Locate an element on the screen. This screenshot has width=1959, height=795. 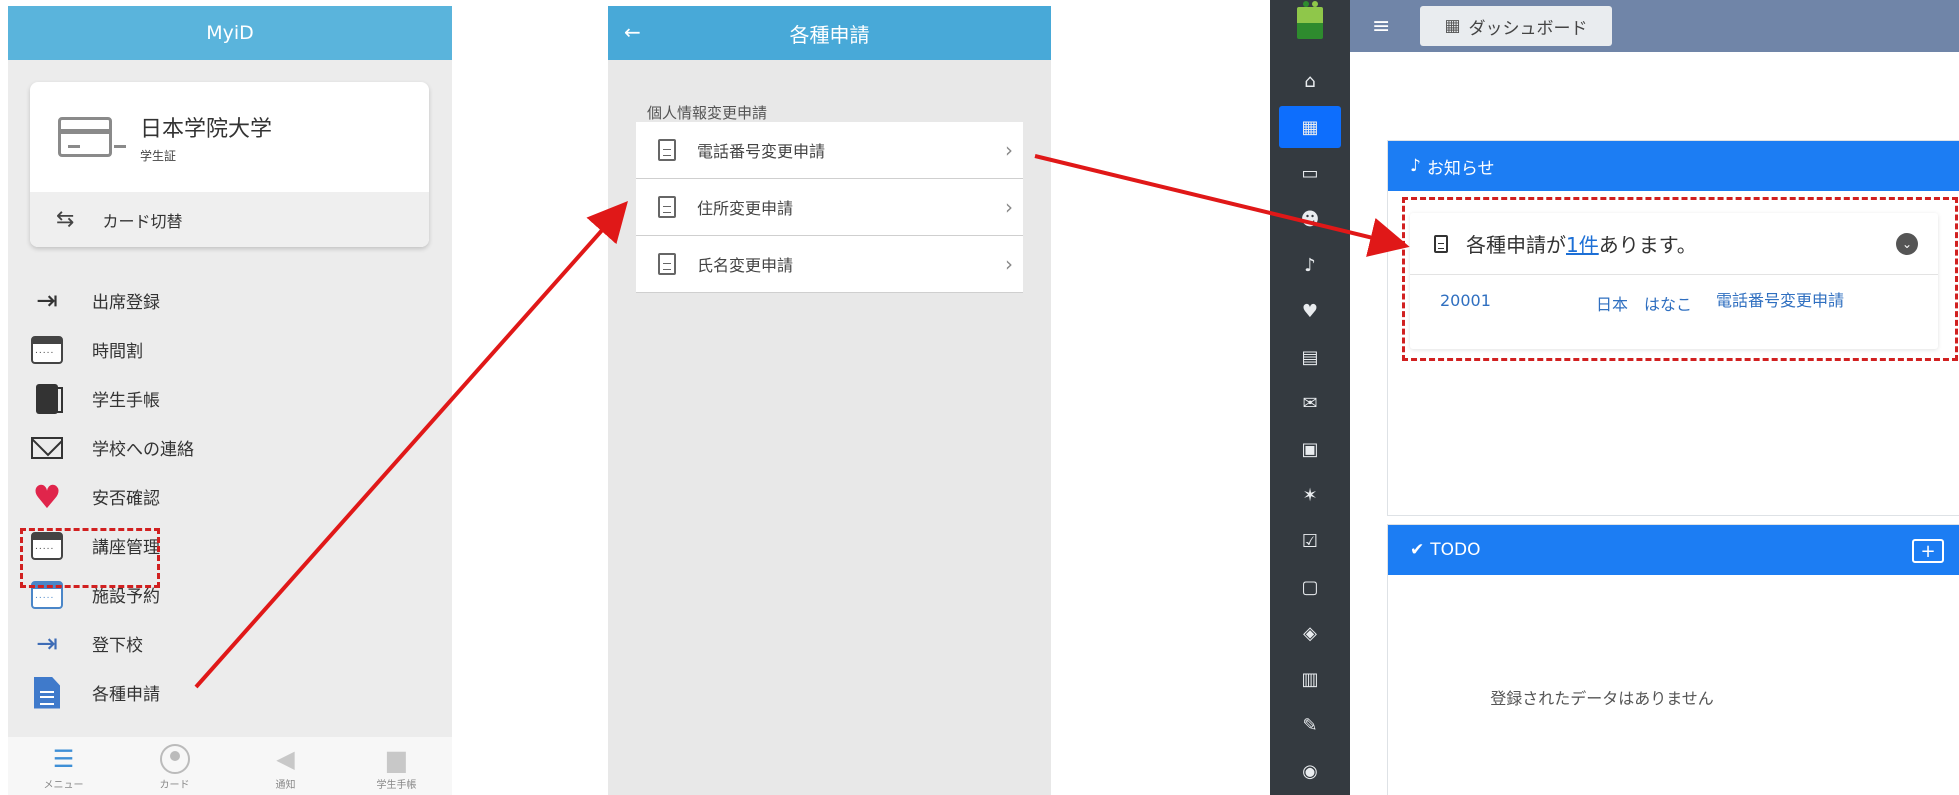
clipboard-icon: ▥ is located at coordinates (1310, 679).